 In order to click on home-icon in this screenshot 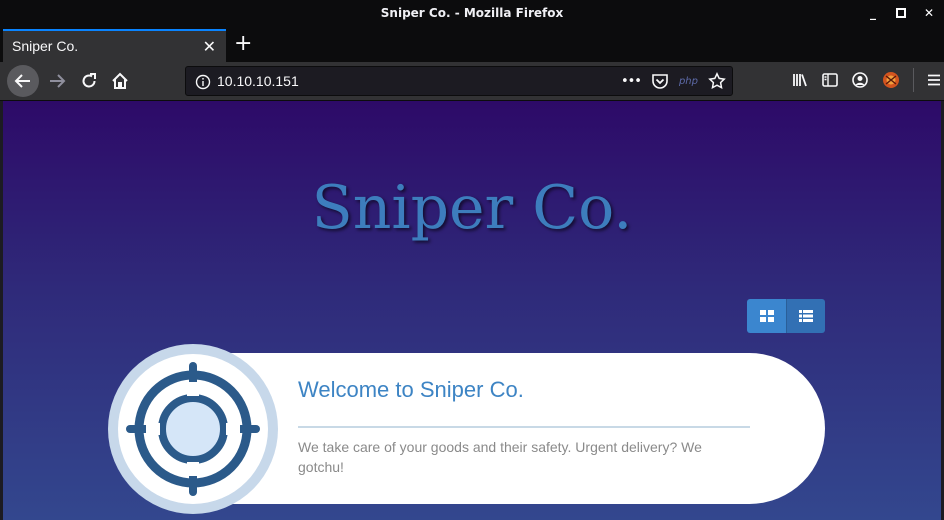, I will do `click(120, 80)`.